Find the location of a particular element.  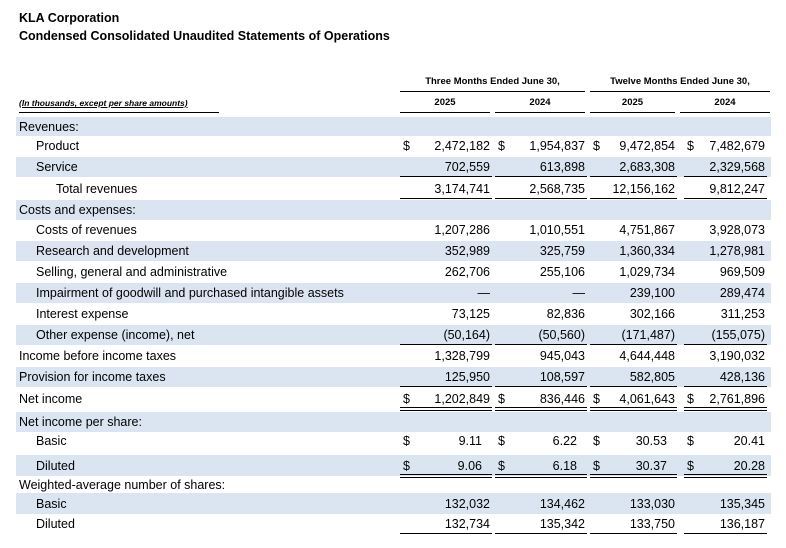

table-cell-value: 289,474 is located at coordinates (742, 293).